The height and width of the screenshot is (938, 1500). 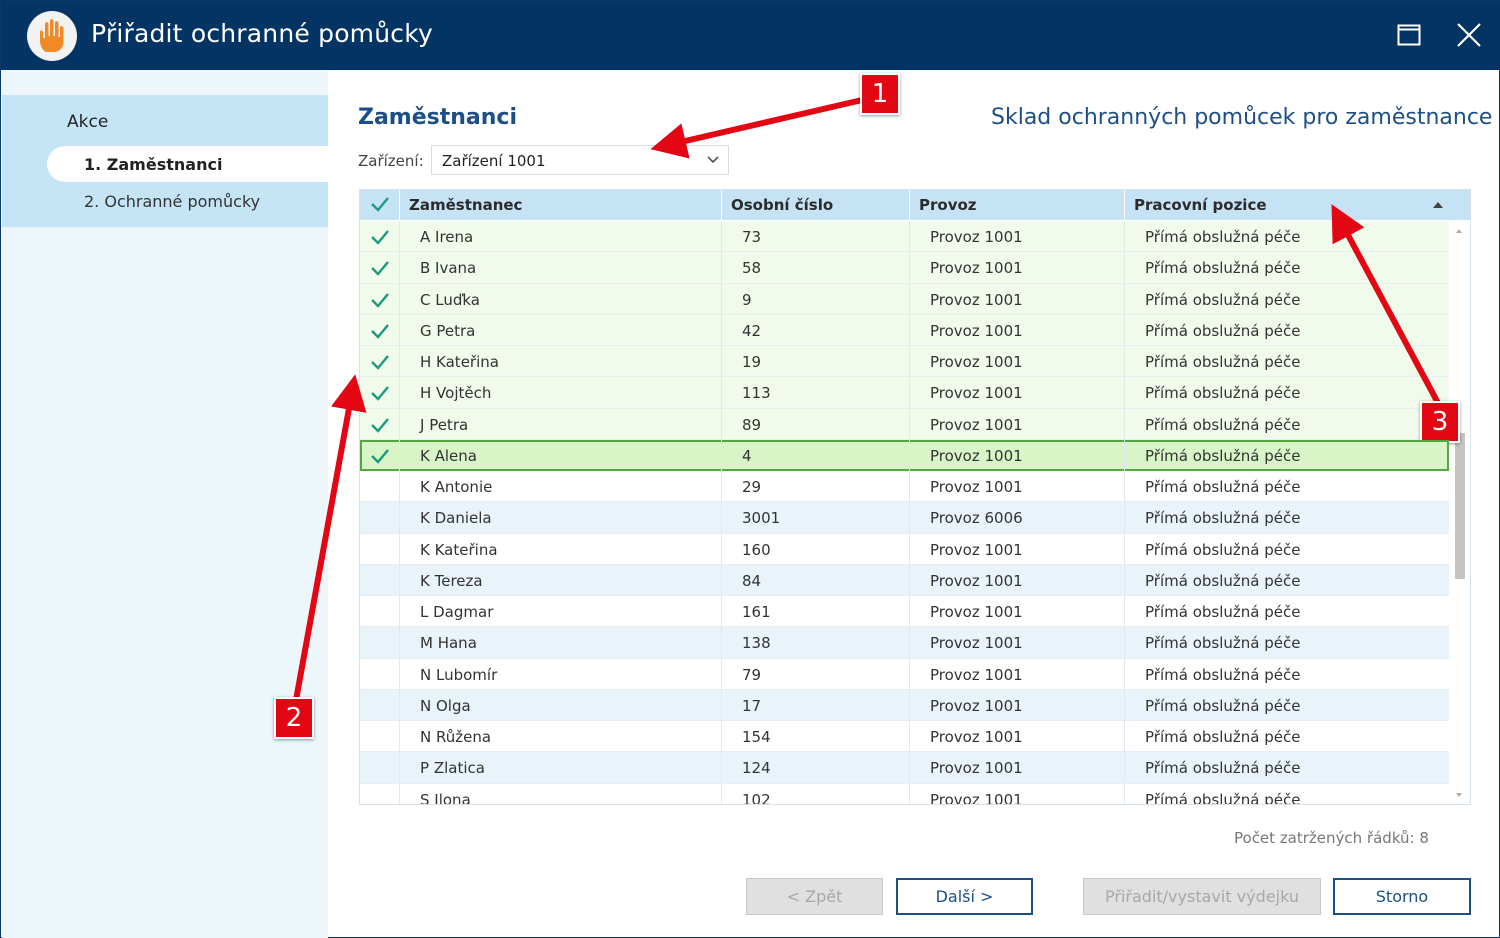 What do you see at coordinates (1202, 896) in the screenshot?
I see `assign-issue-button: Přiřadit/vystavit výdejku` at bounding box center [1202, 896].